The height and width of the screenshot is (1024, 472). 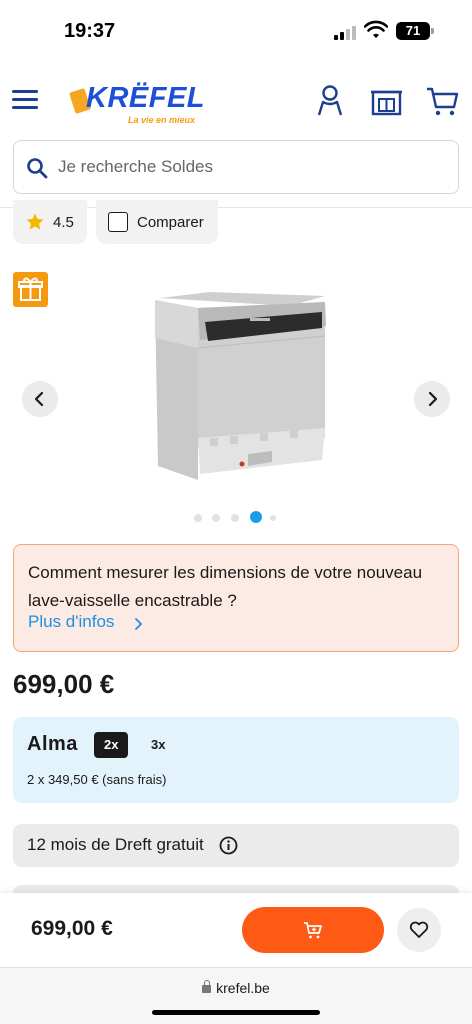 I want to click on compare-checkbox, so click(x=118, y=222).